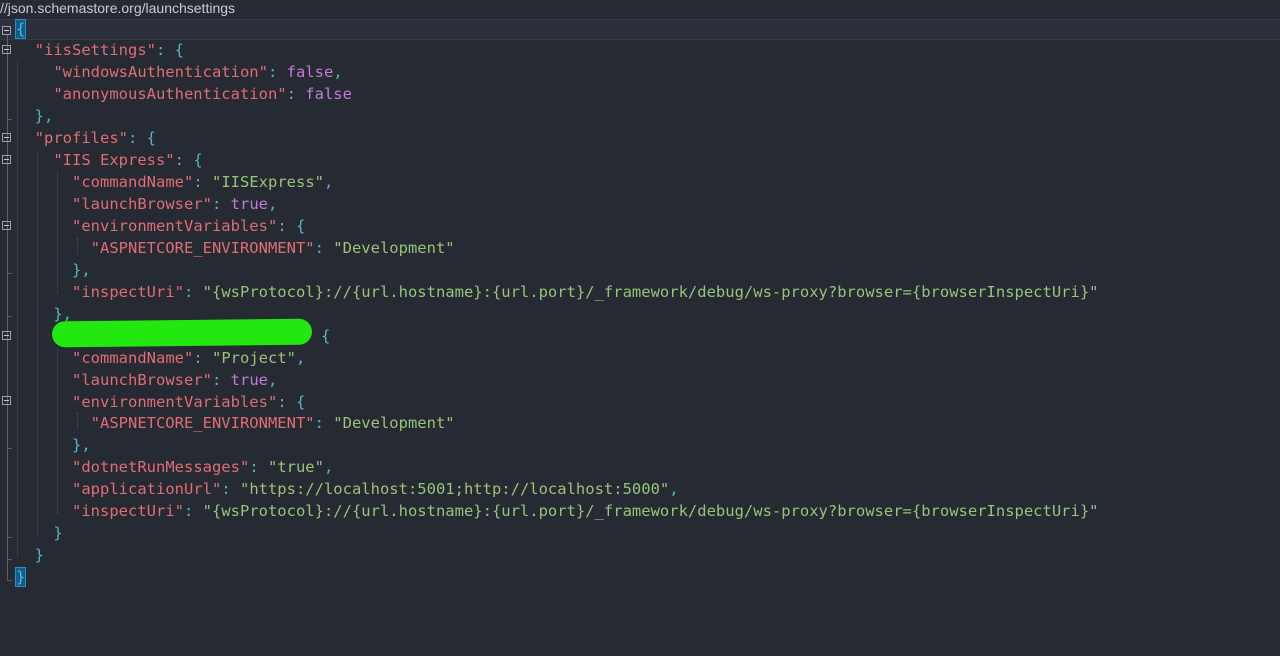  I want to click on brace-match-highlight: {, so click(20, 29).